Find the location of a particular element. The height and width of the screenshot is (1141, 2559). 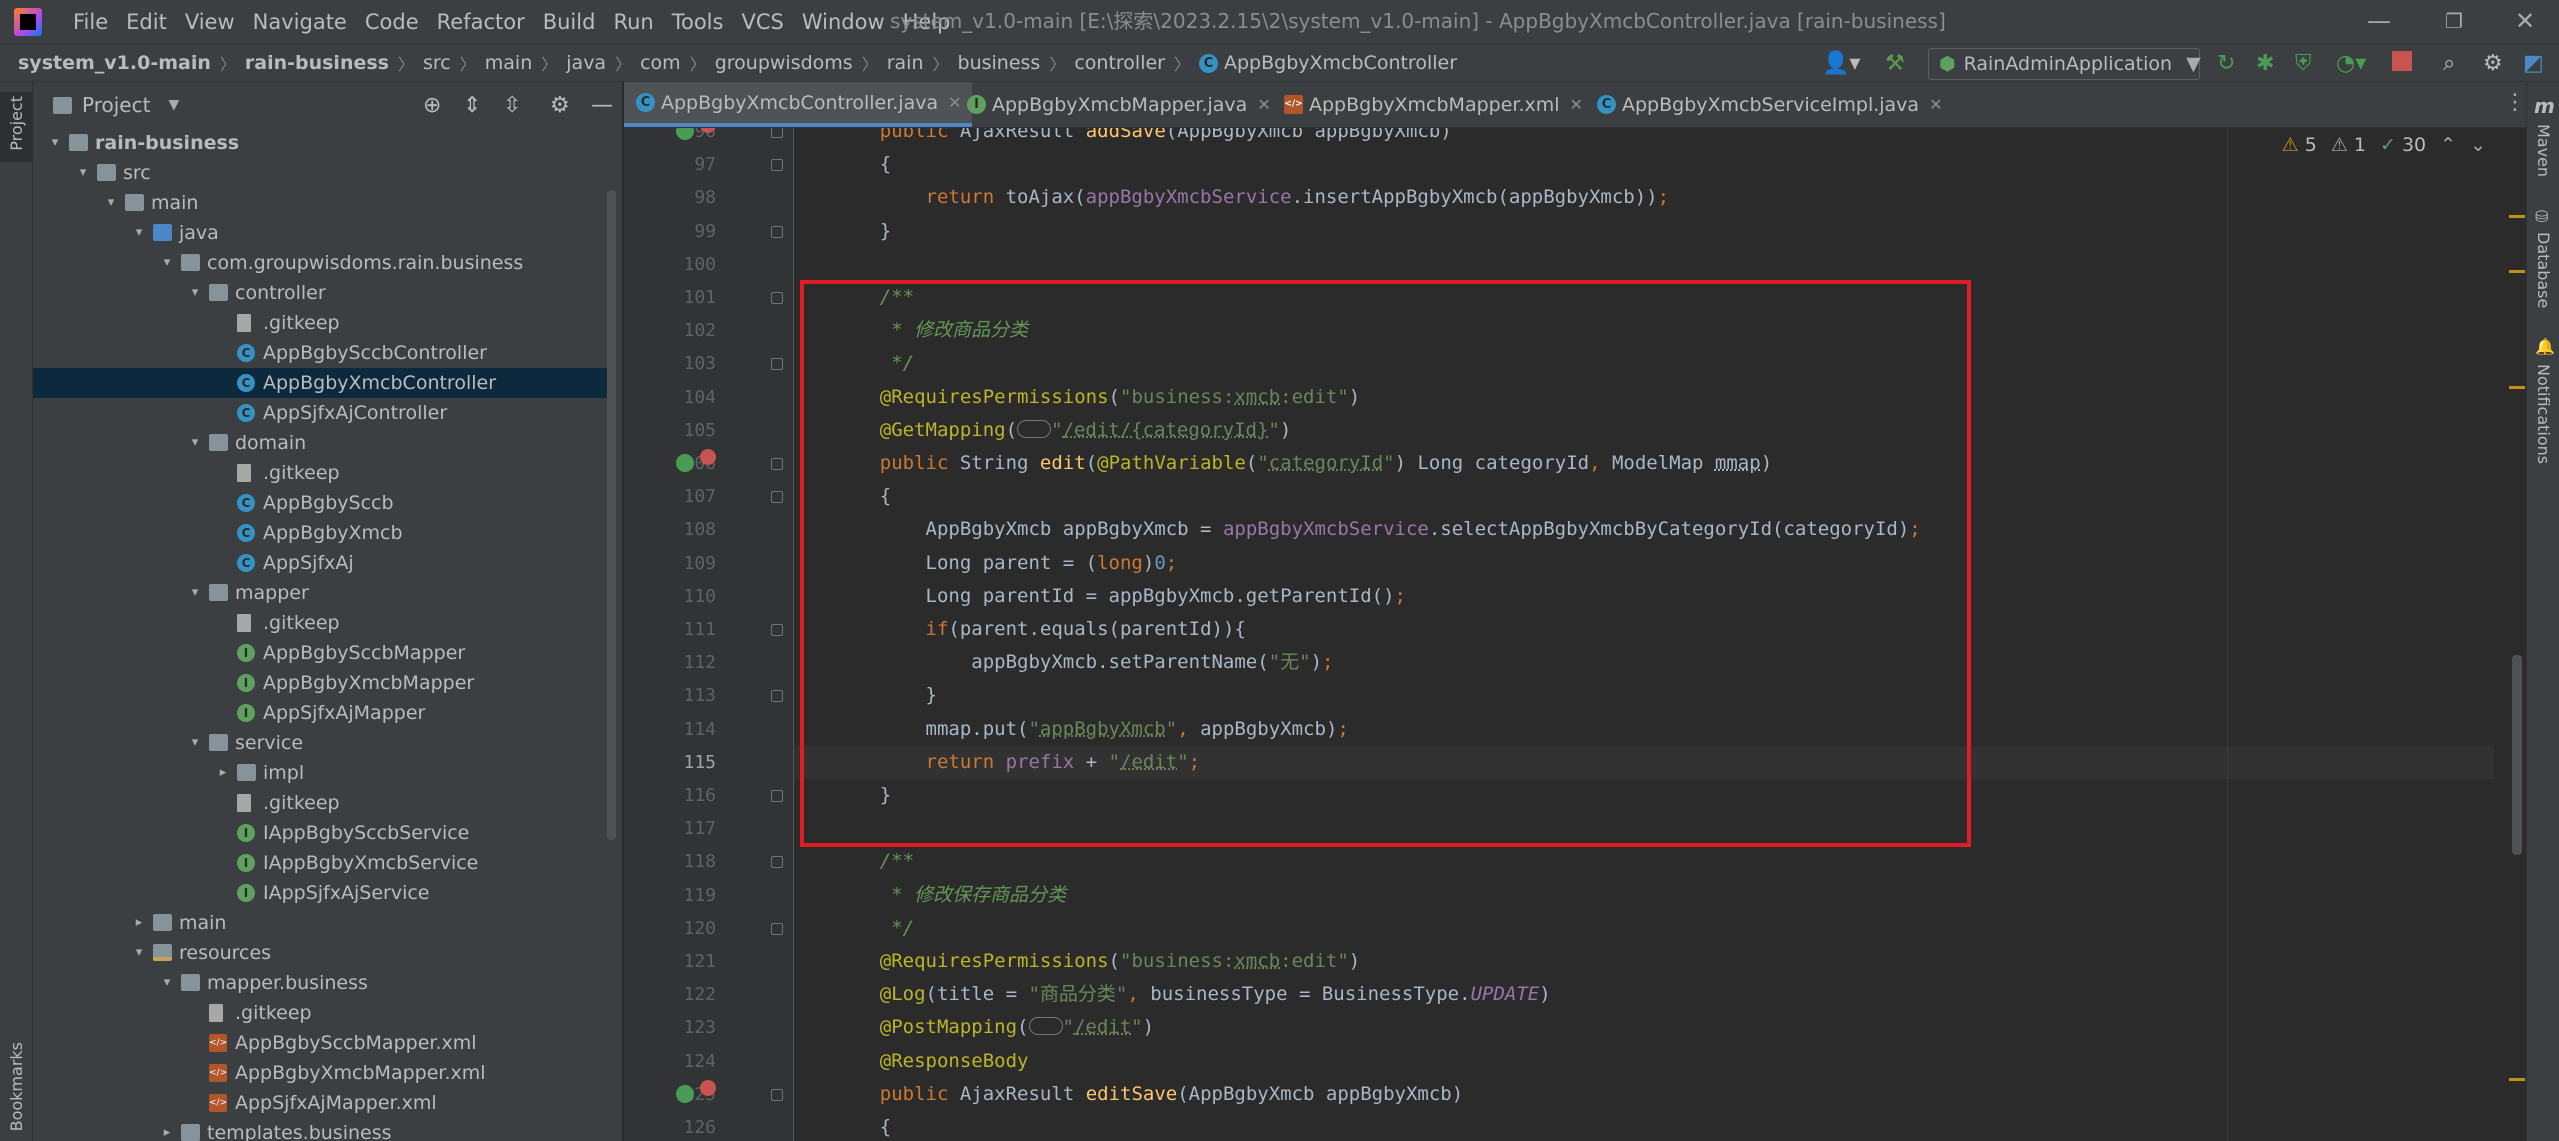

tree-item: </> AppBgbySccbMapper.xml is located at coordinates (320, 1043).